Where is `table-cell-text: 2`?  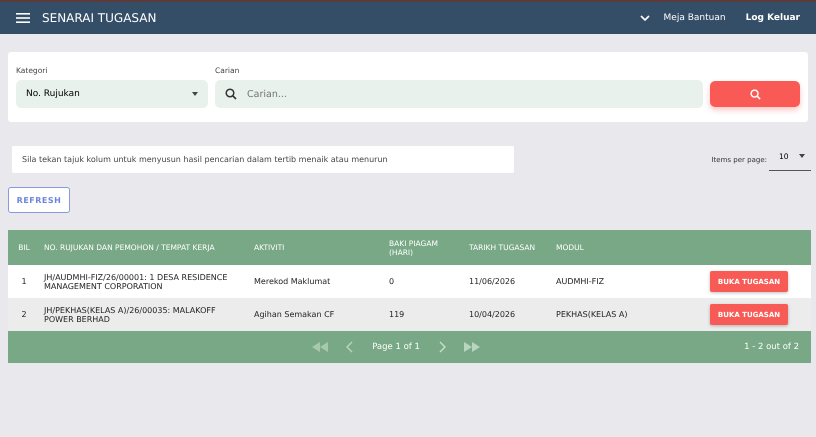 table-cell-text: 2 is located at coordinates (24, 314).